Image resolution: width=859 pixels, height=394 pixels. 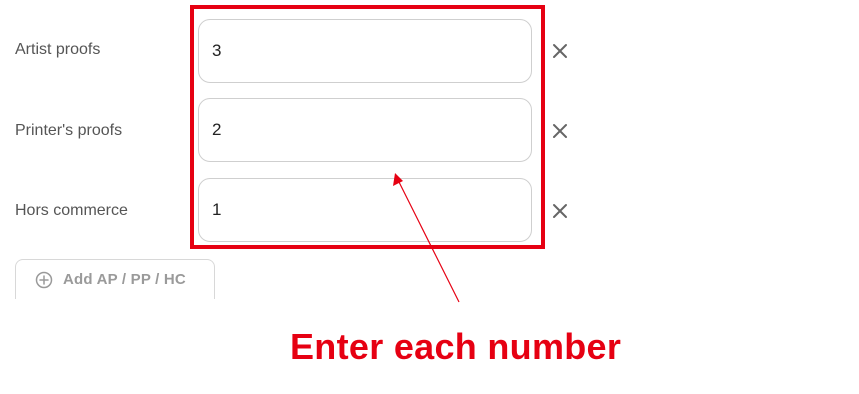 What do you see at coordinates (44, 279) in the screenshot?
I see `plus-circle-icon` at bounding box center [44, 279].